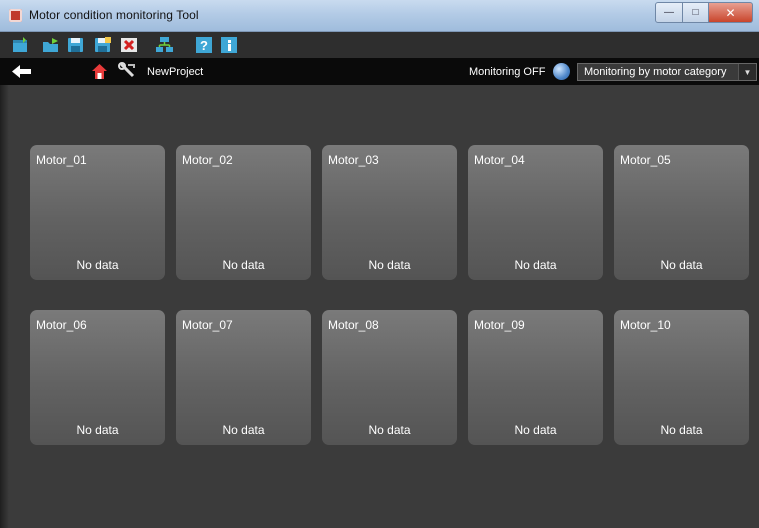 The width and height of the screenshot is (759, 528). Describe the element at coordinates (681, 377) in the screenshot. I see `motor-card: Motor_10 No data` at that location.